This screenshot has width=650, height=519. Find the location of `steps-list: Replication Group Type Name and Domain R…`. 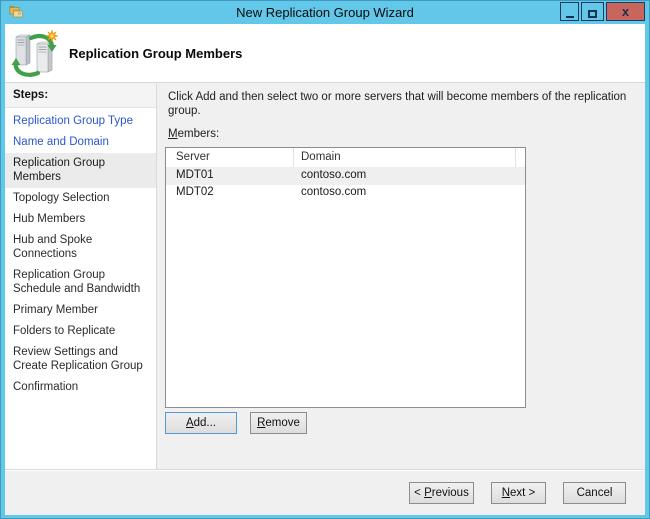

steps-list: Replication Group Type Name and Domain R… is located at coordinates (80, 253).